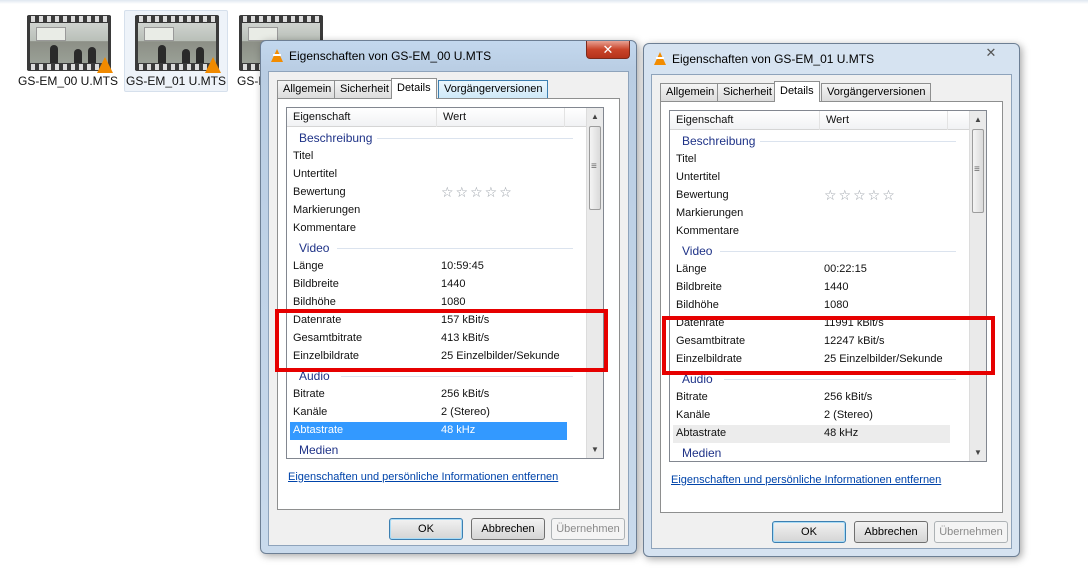 The height and width of the screenshot is (570, 1088). What do you see at coordinates (544, 2) in the screenshot?
I see `explorer-top-border` at bounding box center [544, 2].